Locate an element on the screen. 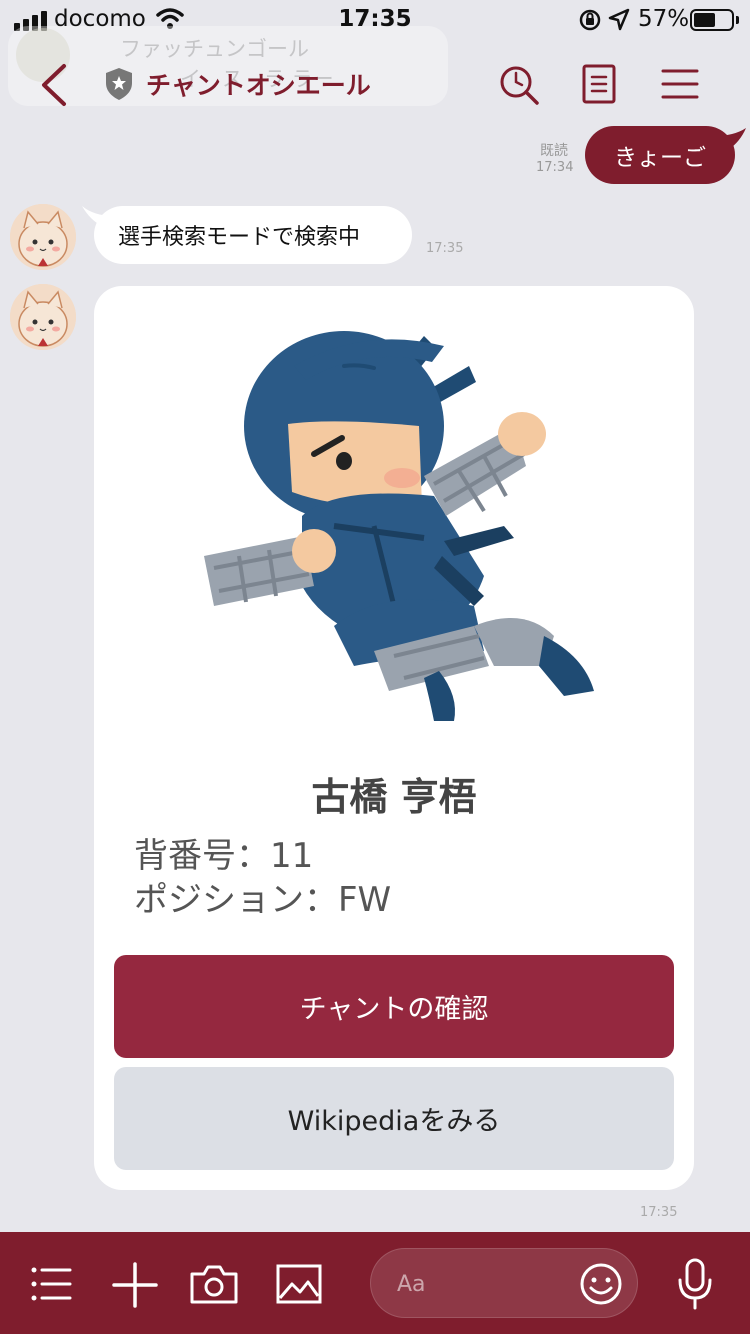 The height and width of the screenshot is (1334, 750). notes-icon is located at coordinates (599, 84).